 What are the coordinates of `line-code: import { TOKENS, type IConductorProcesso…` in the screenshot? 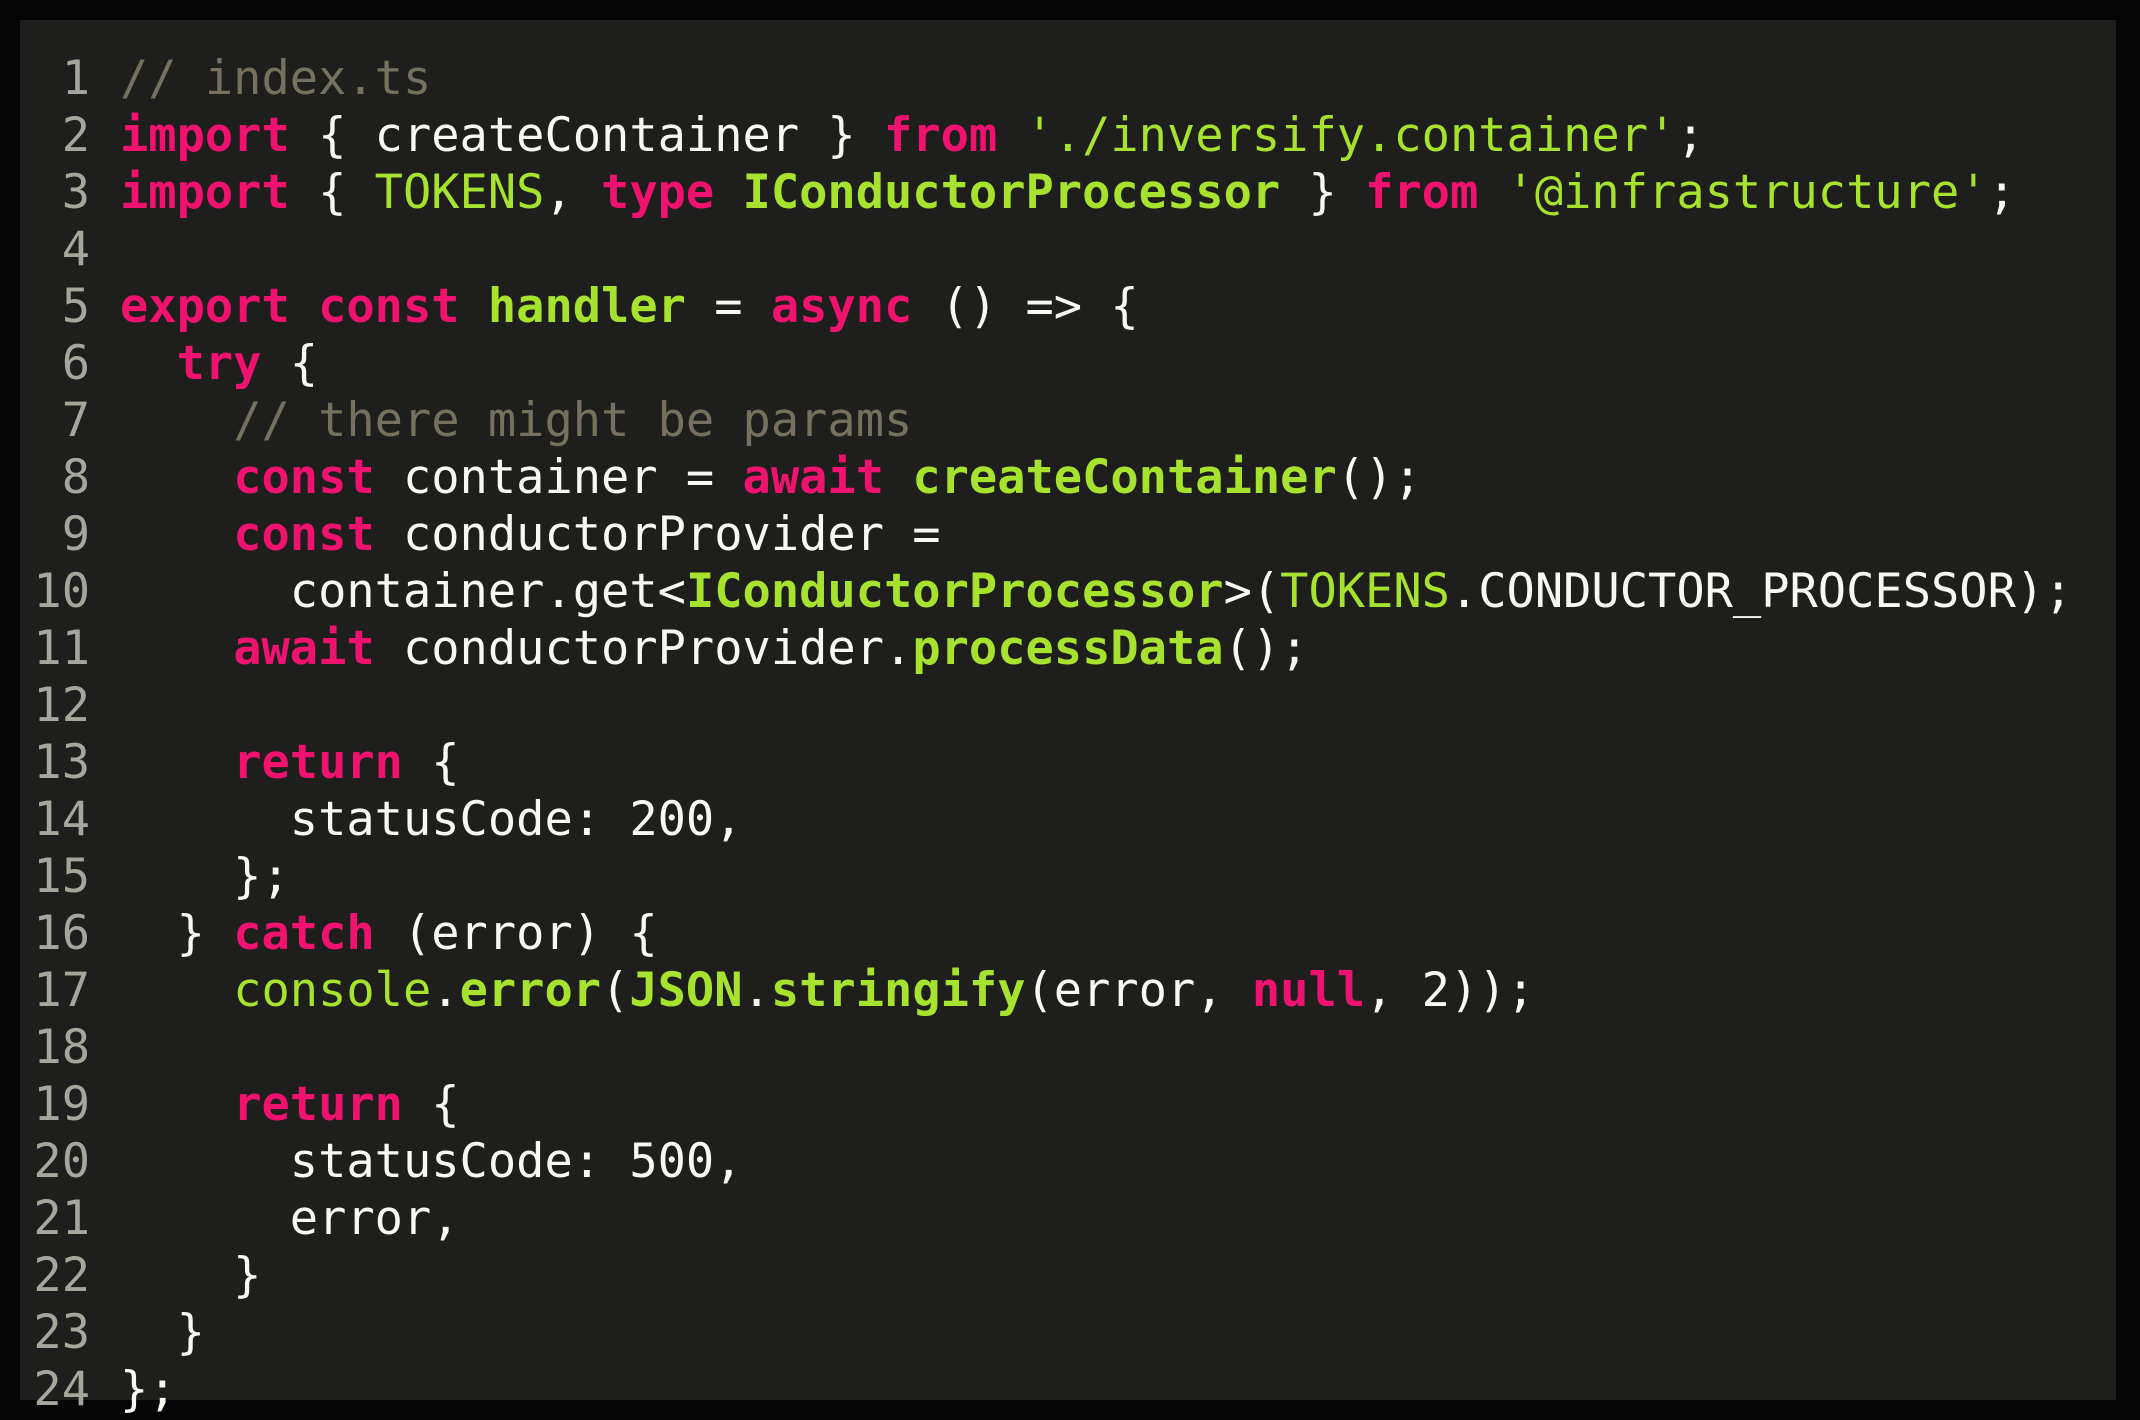 It's located at (1068, 192).